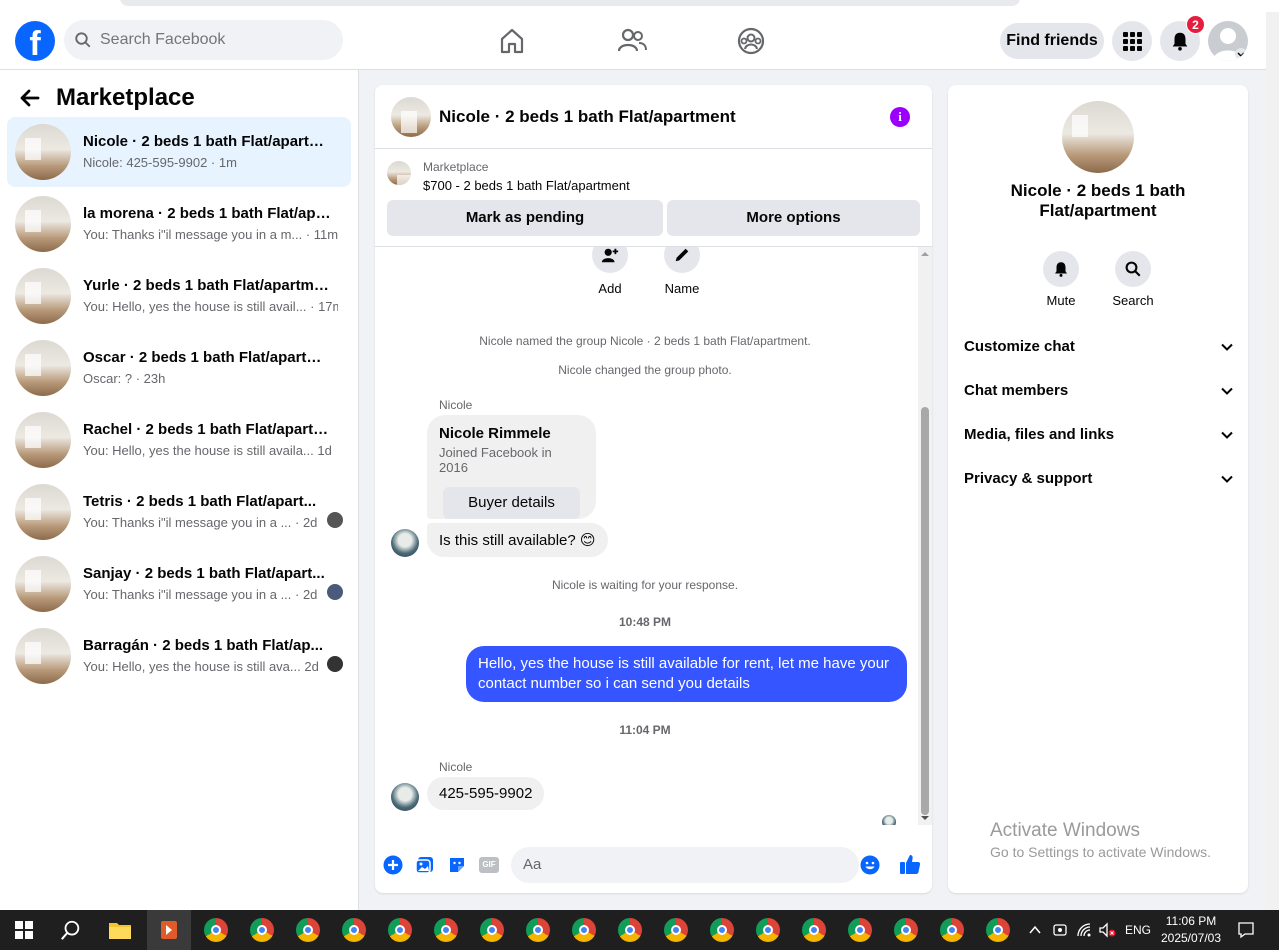 Image resolution: width=1279 pixels, height=950 pixels. Describe the element at coordinates (411, 117) in the screenshot. I see `chat-thumbnail` at that location.